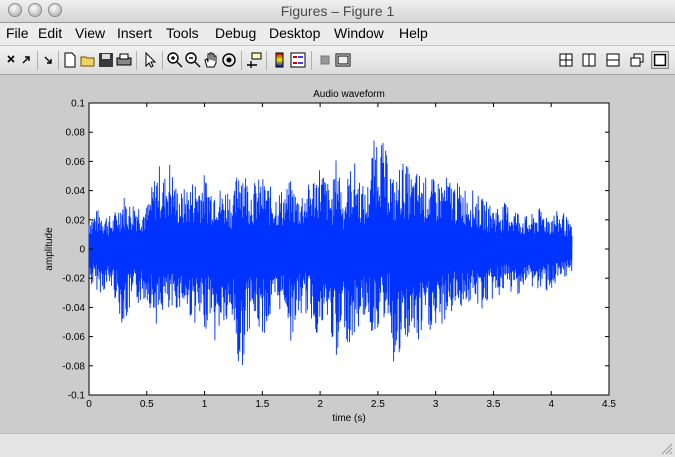 This screenshot has width=675, height=457. What do you see at coordinates (73, 279) in the screenshot?
I see `y-tick-label: -0.02` at bounding box center [73, 279].